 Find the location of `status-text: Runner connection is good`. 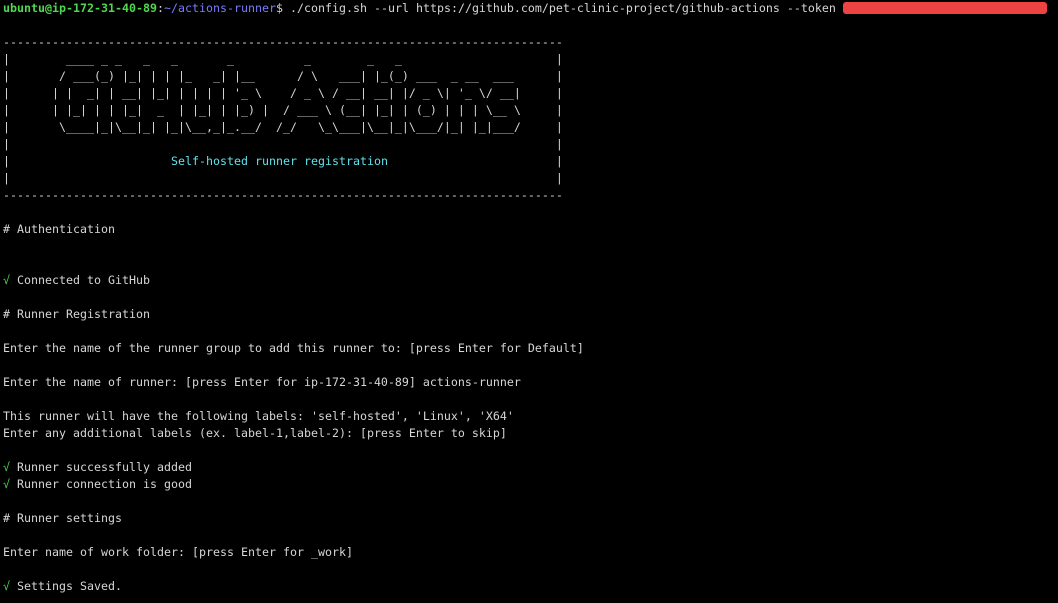

status-text: Runner connection is good is located at coordinates (104, 484).